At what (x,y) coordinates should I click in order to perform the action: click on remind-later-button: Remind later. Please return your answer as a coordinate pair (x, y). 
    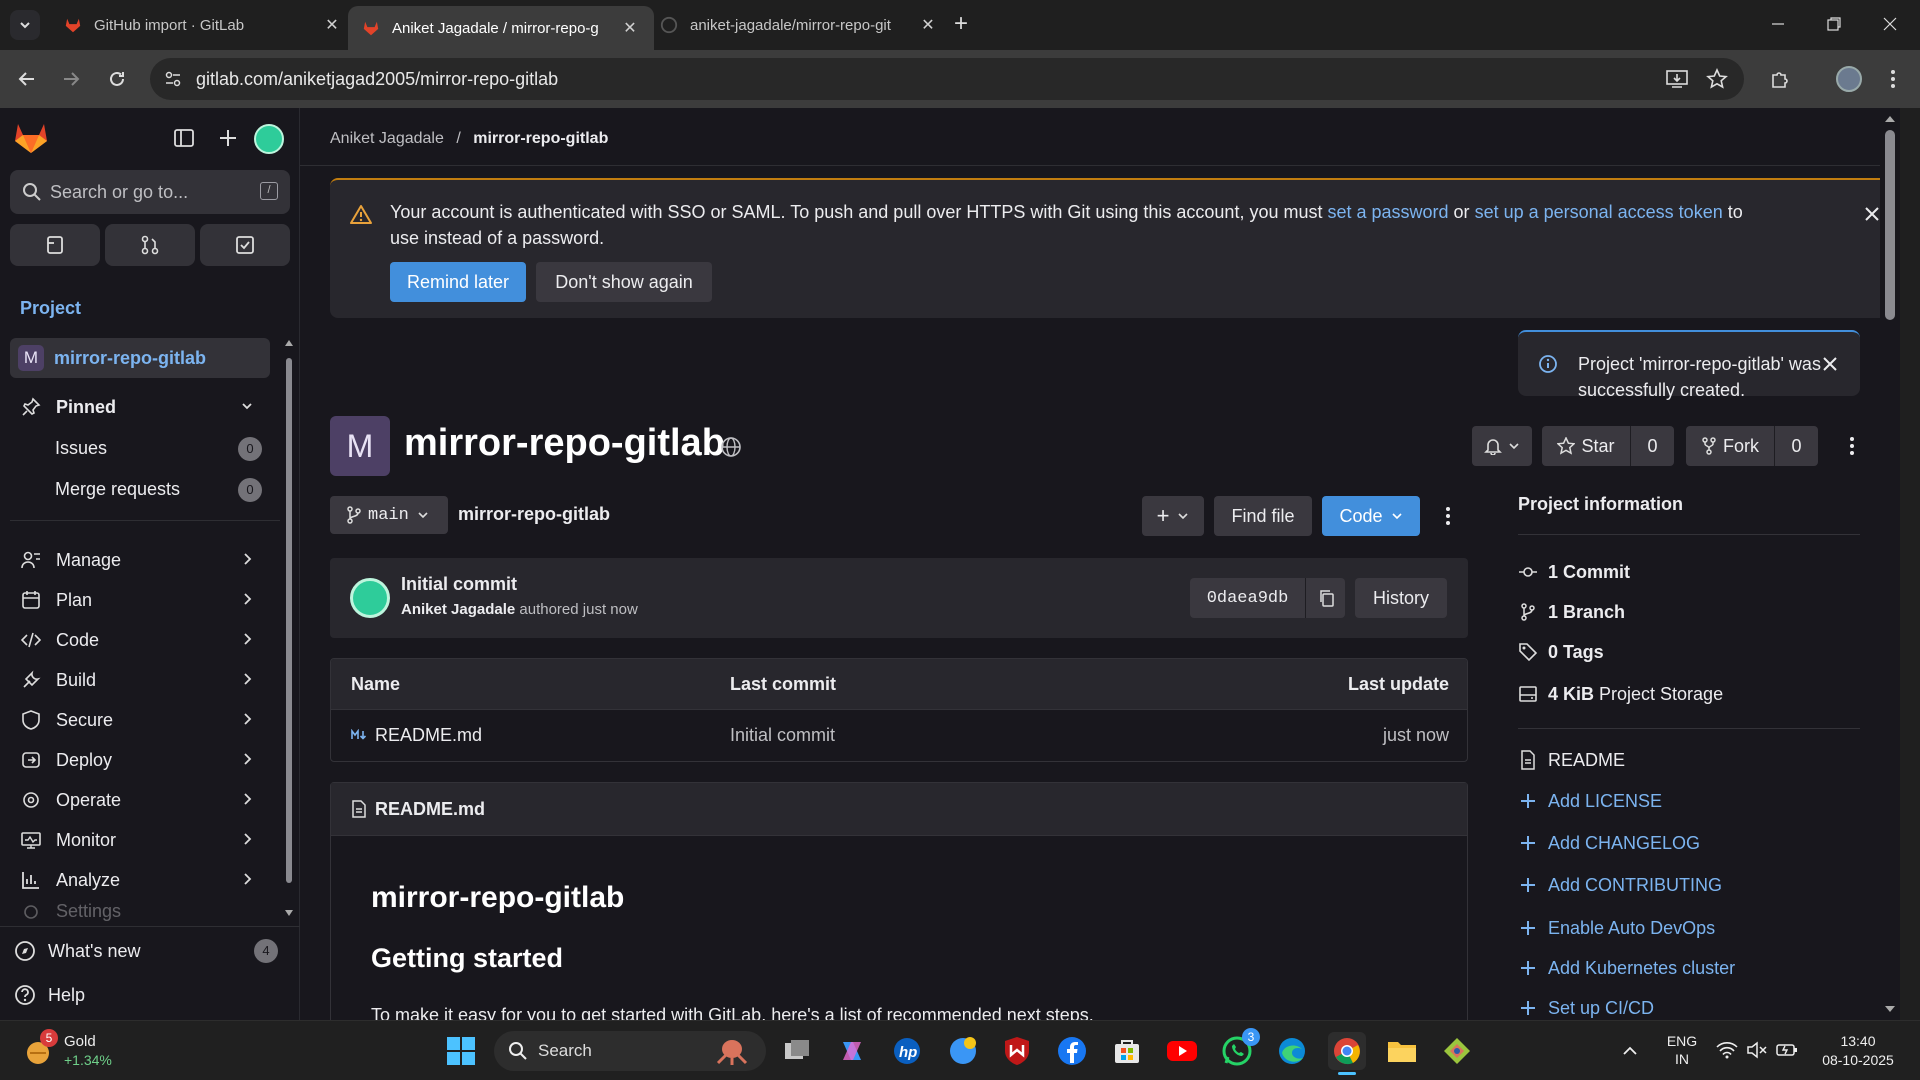
    Looking at the image, I should click on (458, 282).